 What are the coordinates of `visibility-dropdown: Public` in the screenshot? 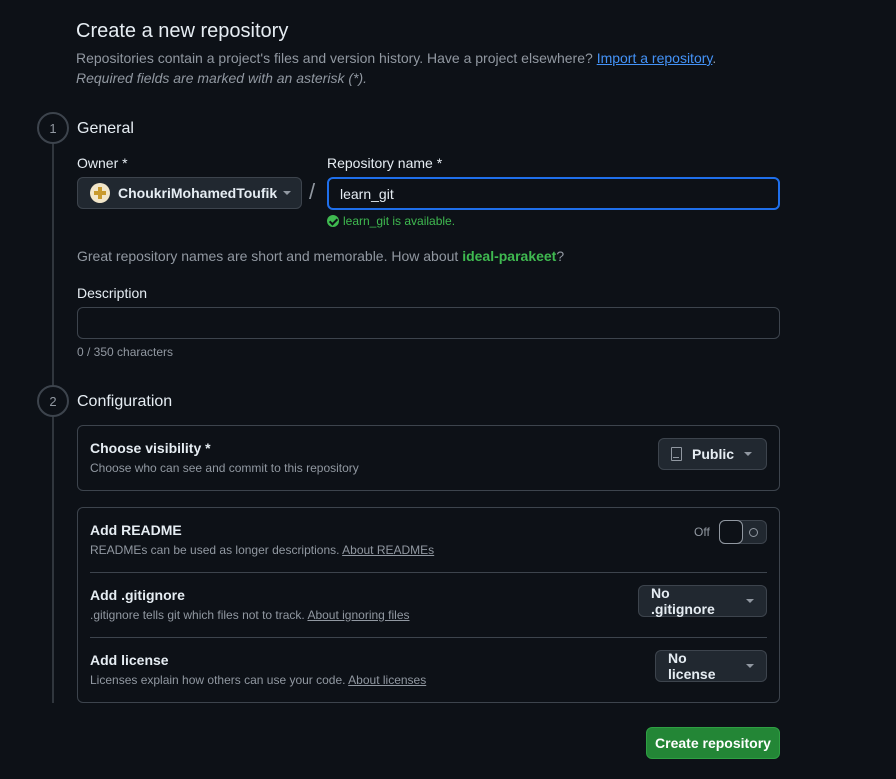 It's located at (712, 454).